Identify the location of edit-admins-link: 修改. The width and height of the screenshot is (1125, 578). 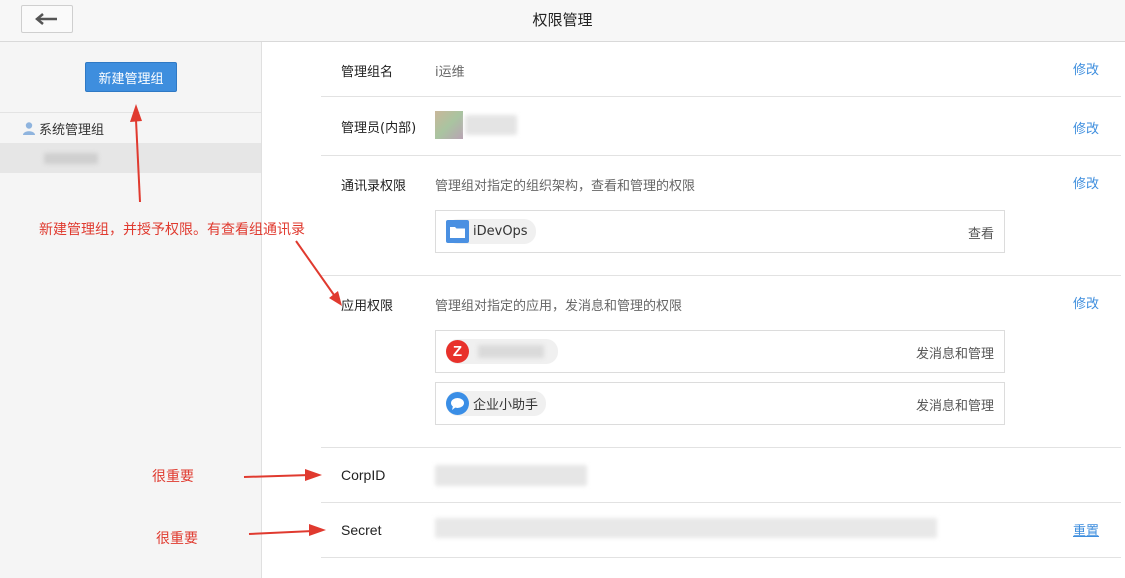
(1086, 127).